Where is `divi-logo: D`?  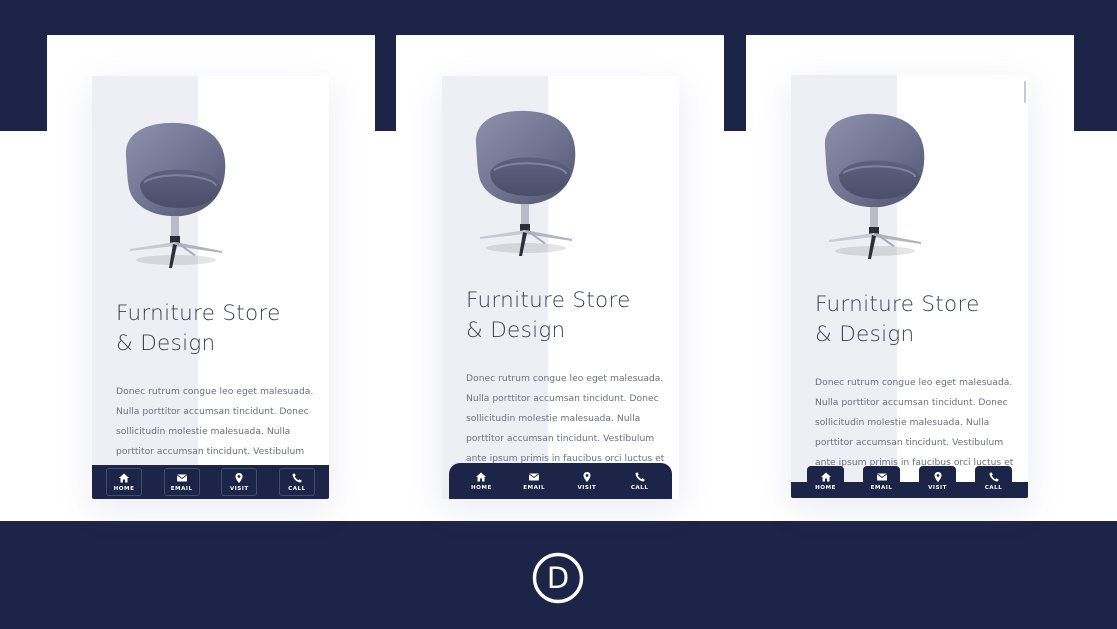
divi-logo: D is located at coordinates (558, 578).